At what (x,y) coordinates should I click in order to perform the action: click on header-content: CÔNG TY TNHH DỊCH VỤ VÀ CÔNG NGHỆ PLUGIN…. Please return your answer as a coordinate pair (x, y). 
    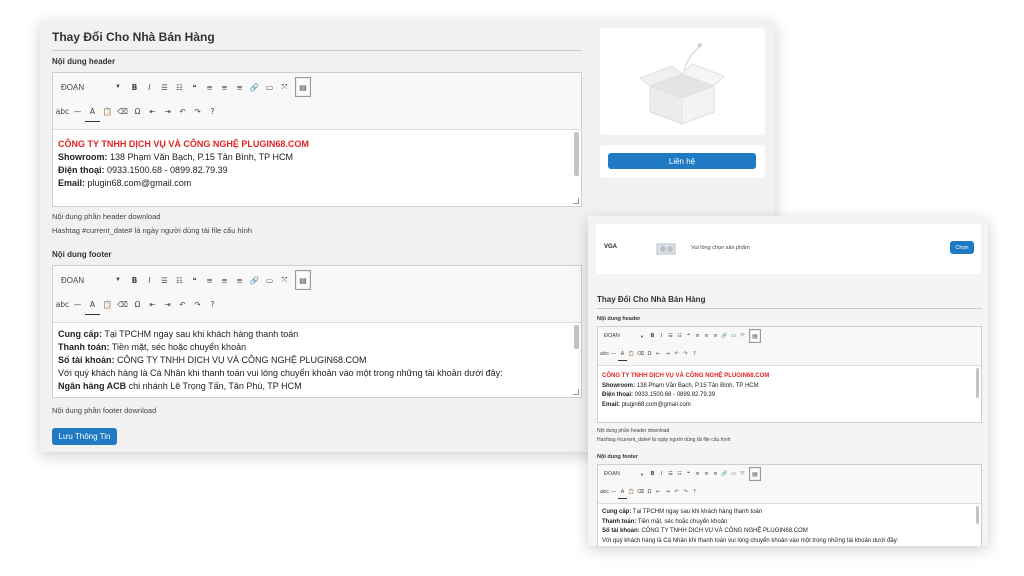
    Looking at the image, I should click on (317, 167).